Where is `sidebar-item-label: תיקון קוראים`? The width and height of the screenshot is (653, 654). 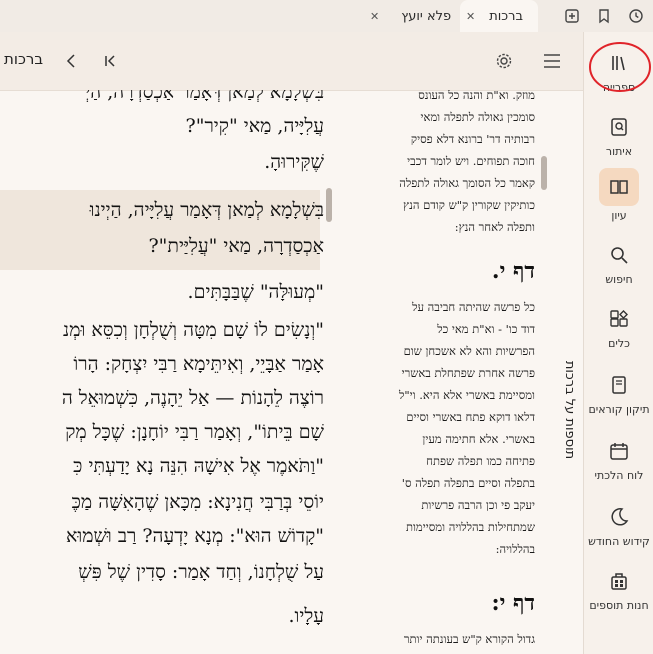
sidebar-item-label: תיקון קוראים is located at coordinates (619, 409).